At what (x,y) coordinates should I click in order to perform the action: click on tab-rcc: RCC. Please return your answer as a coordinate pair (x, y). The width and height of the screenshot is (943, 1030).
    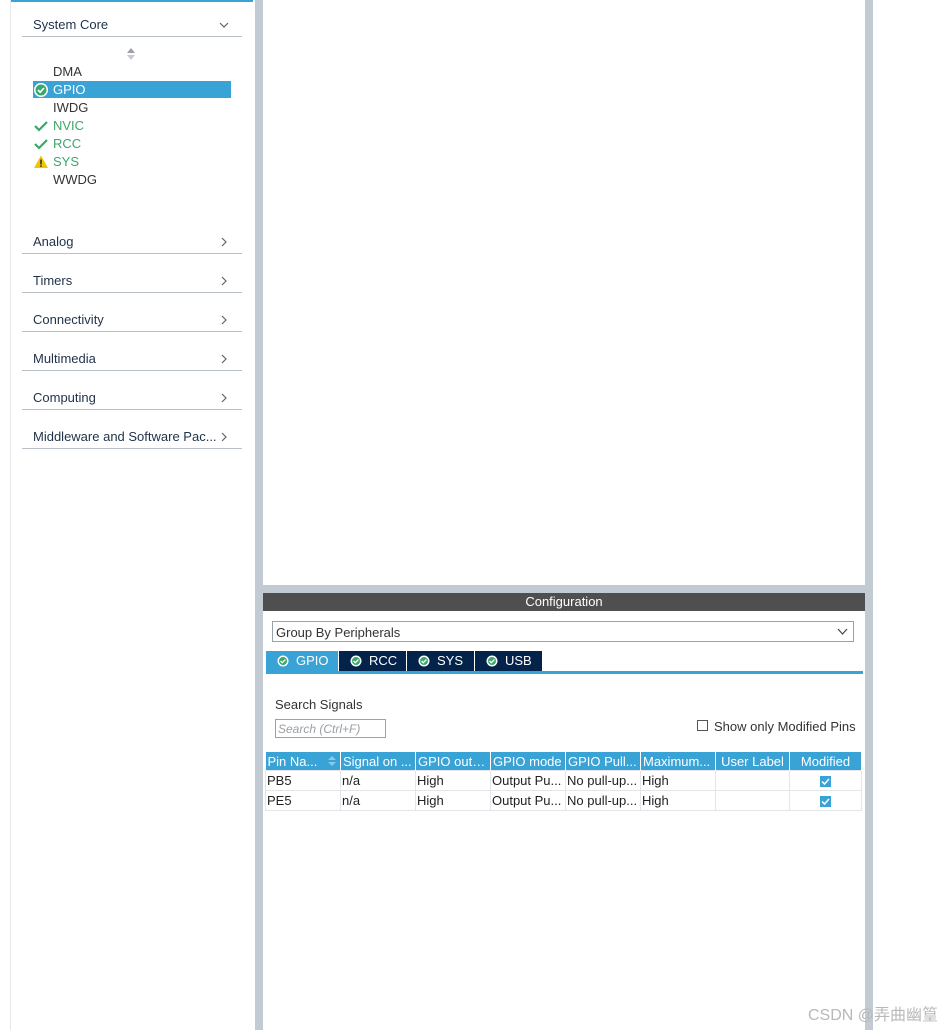
    Looking at the image, I should click on (372, 661).